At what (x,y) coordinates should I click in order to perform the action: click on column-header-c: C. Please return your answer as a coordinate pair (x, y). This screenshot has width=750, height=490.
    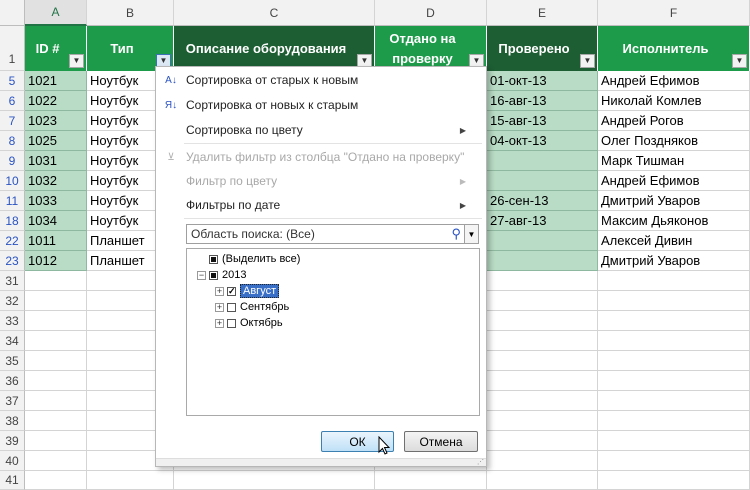
    Looking at the image, I should click on (274, 13).